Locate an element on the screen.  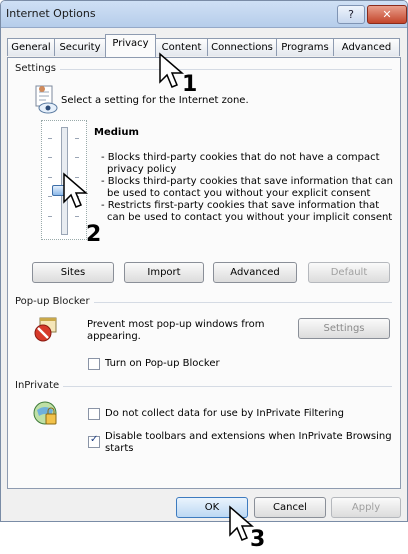
step-1-badge: 1 is located at coordinates (190, 84).